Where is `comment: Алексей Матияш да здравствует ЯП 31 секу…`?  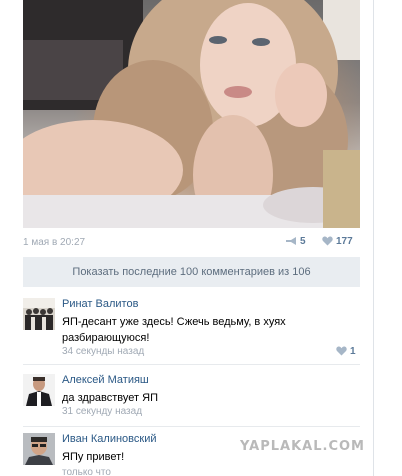 comment: Алексей Матияш да здравствует ЯП 31 секу… is located at coordinates (191, 399).